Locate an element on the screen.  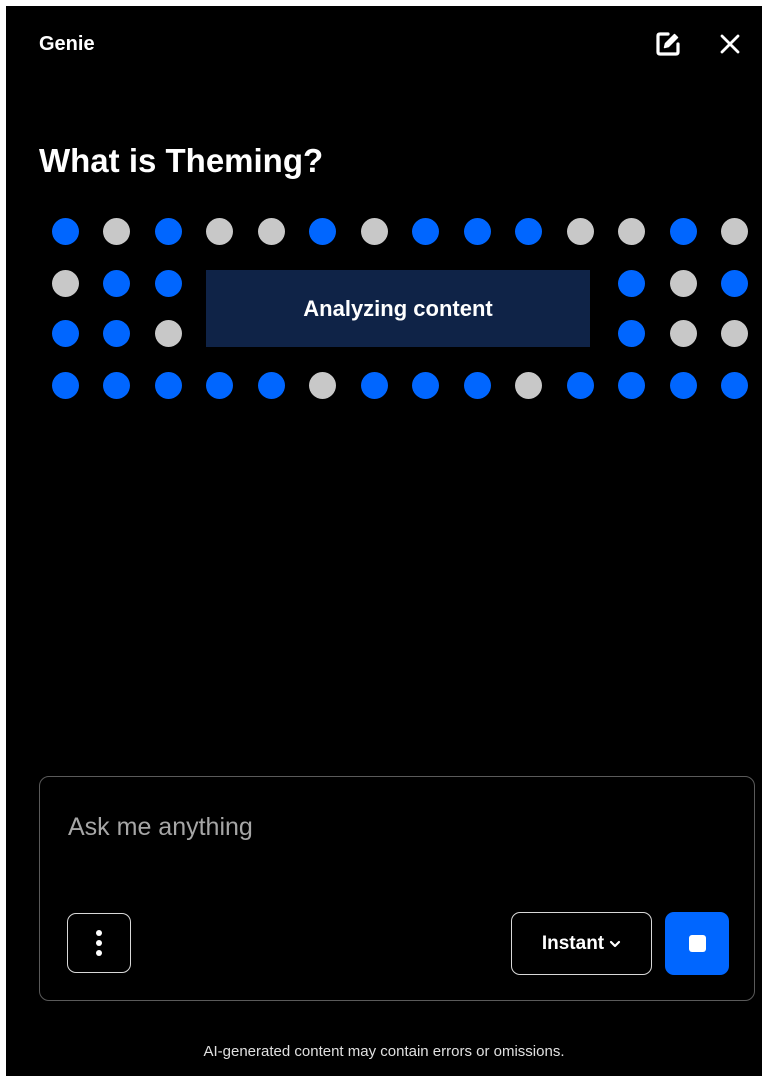
mode-select: Instant is located at coordinates (581, 943).